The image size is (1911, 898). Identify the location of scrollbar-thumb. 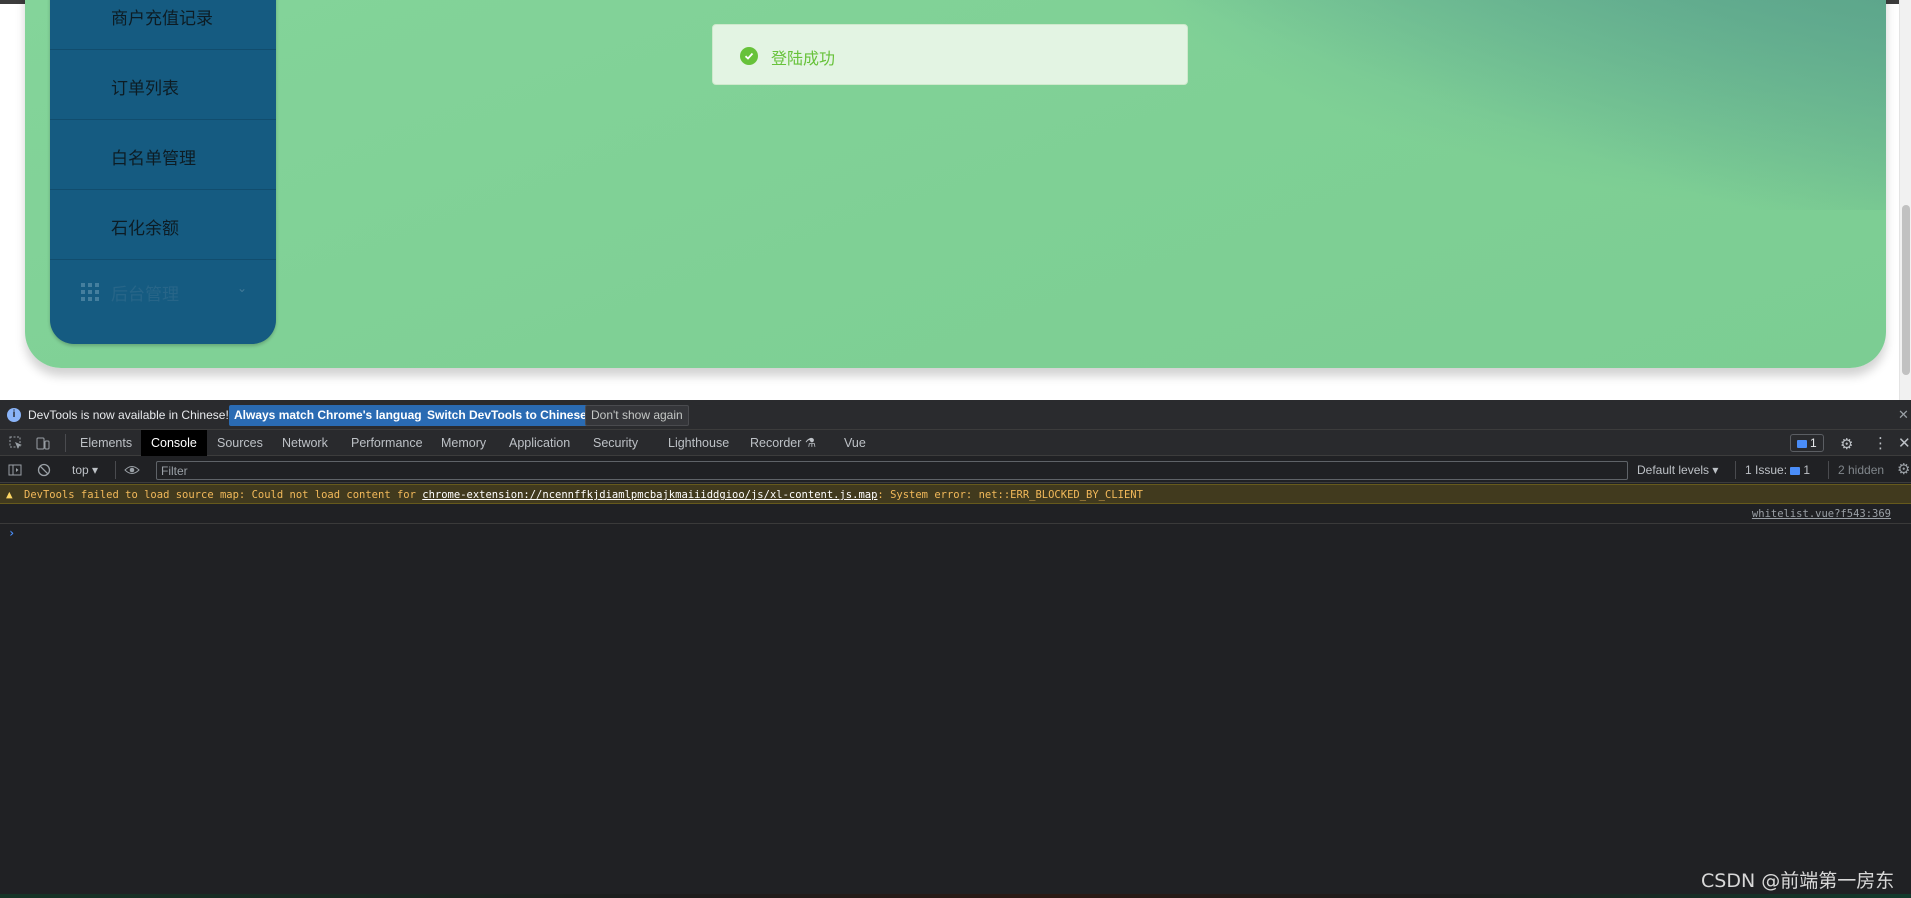
(1906, 290).